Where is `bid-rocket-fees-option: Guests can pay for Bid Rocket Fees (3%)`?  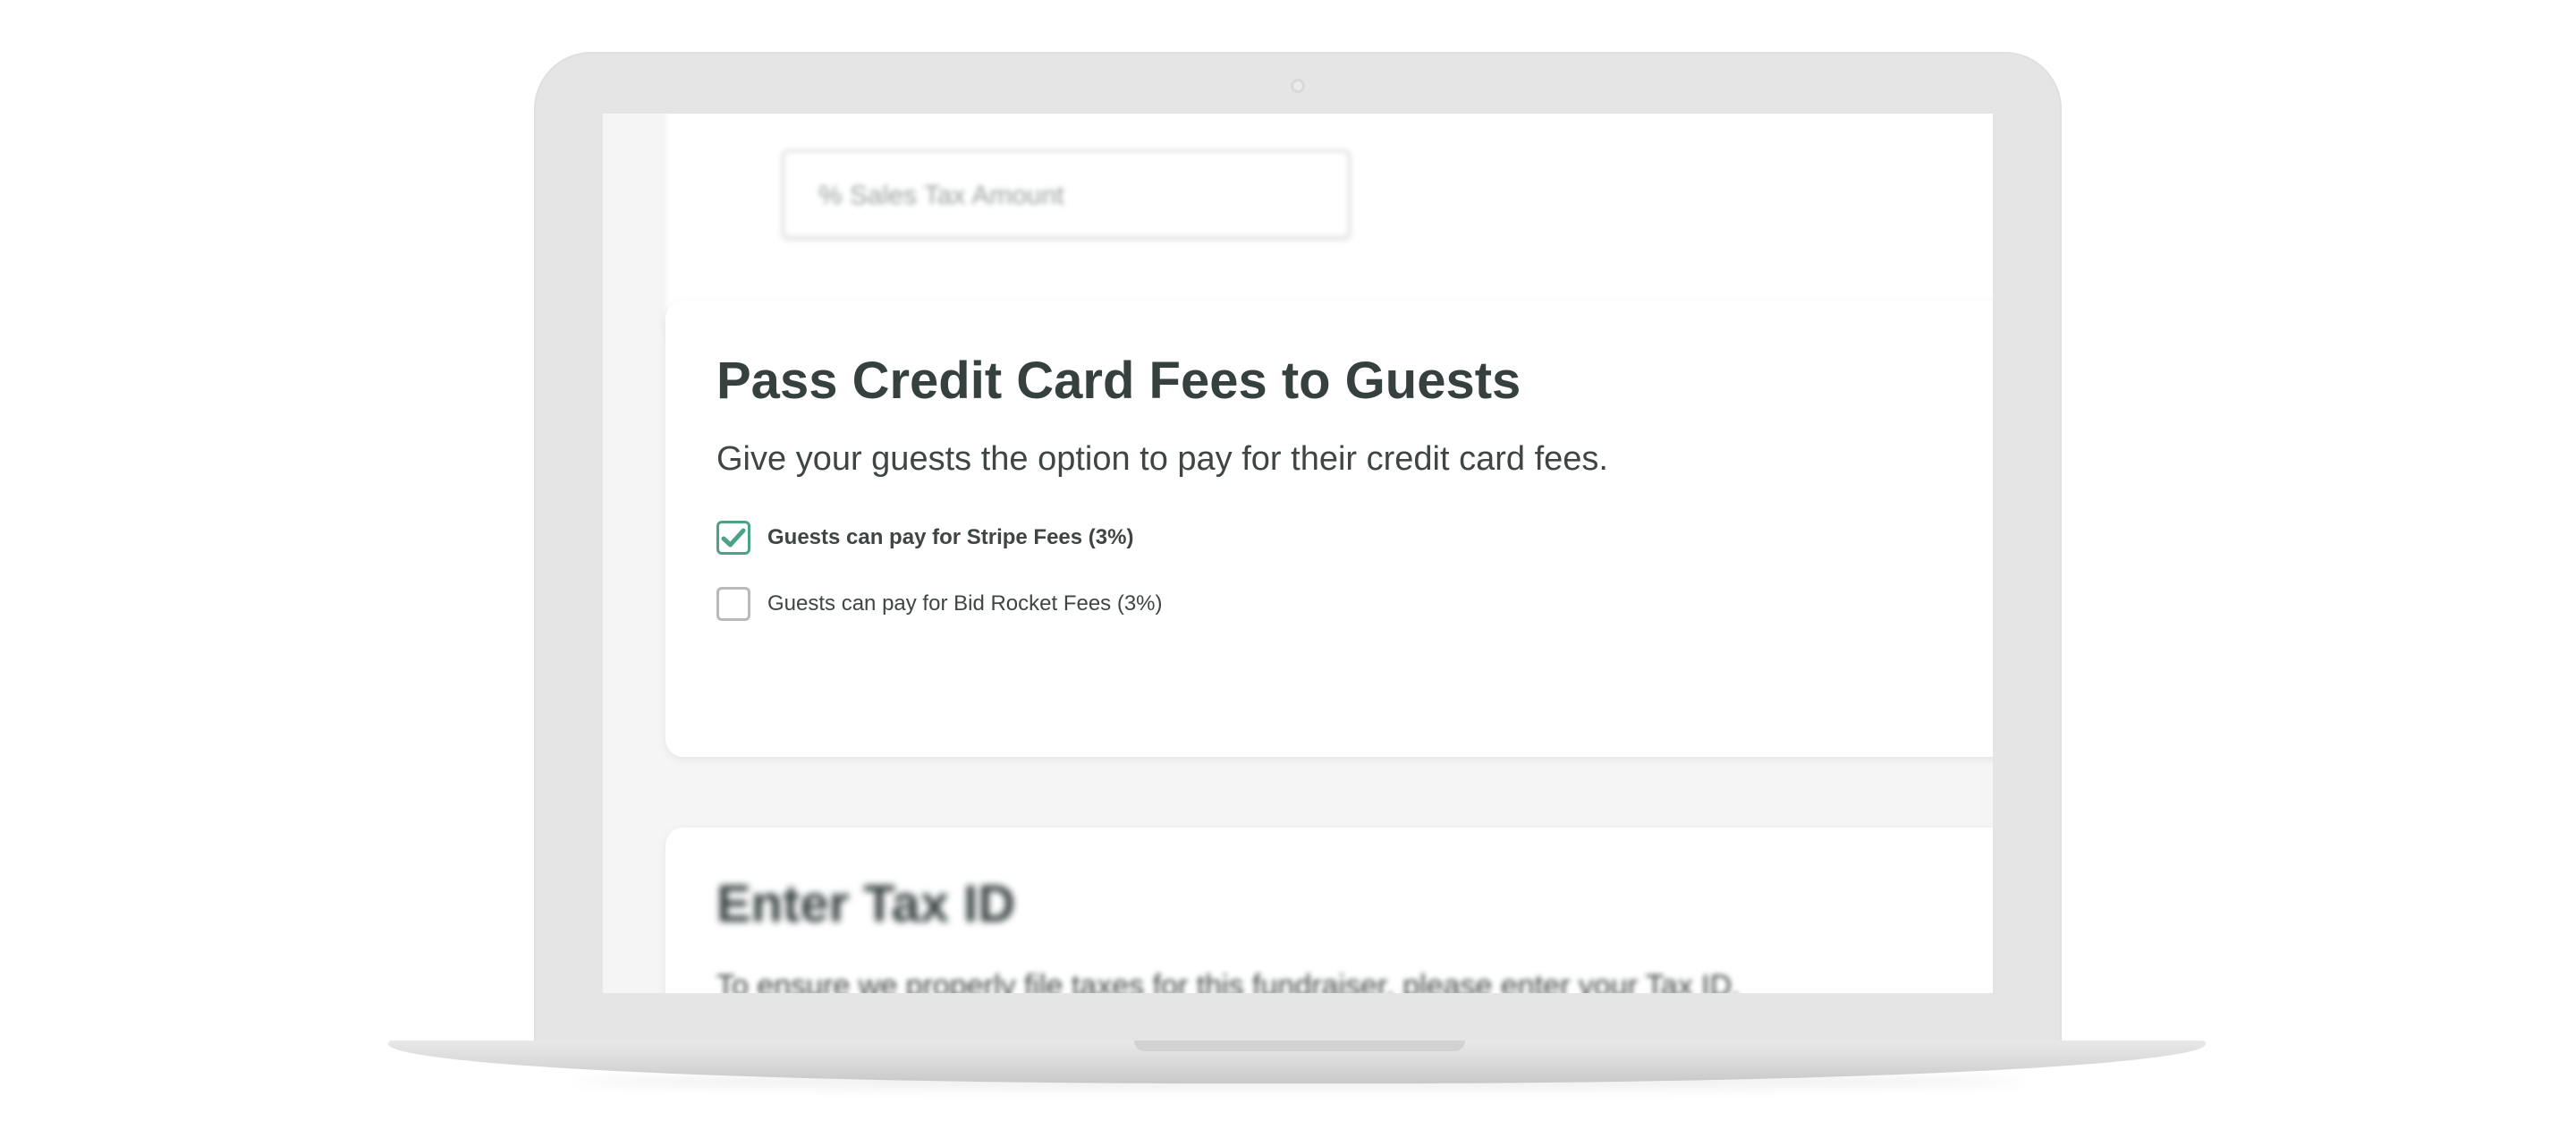 bid-rocket-fees-option: Guests can pay for Bid Rocket Fees (3%) is located at coordinates (939, 604).